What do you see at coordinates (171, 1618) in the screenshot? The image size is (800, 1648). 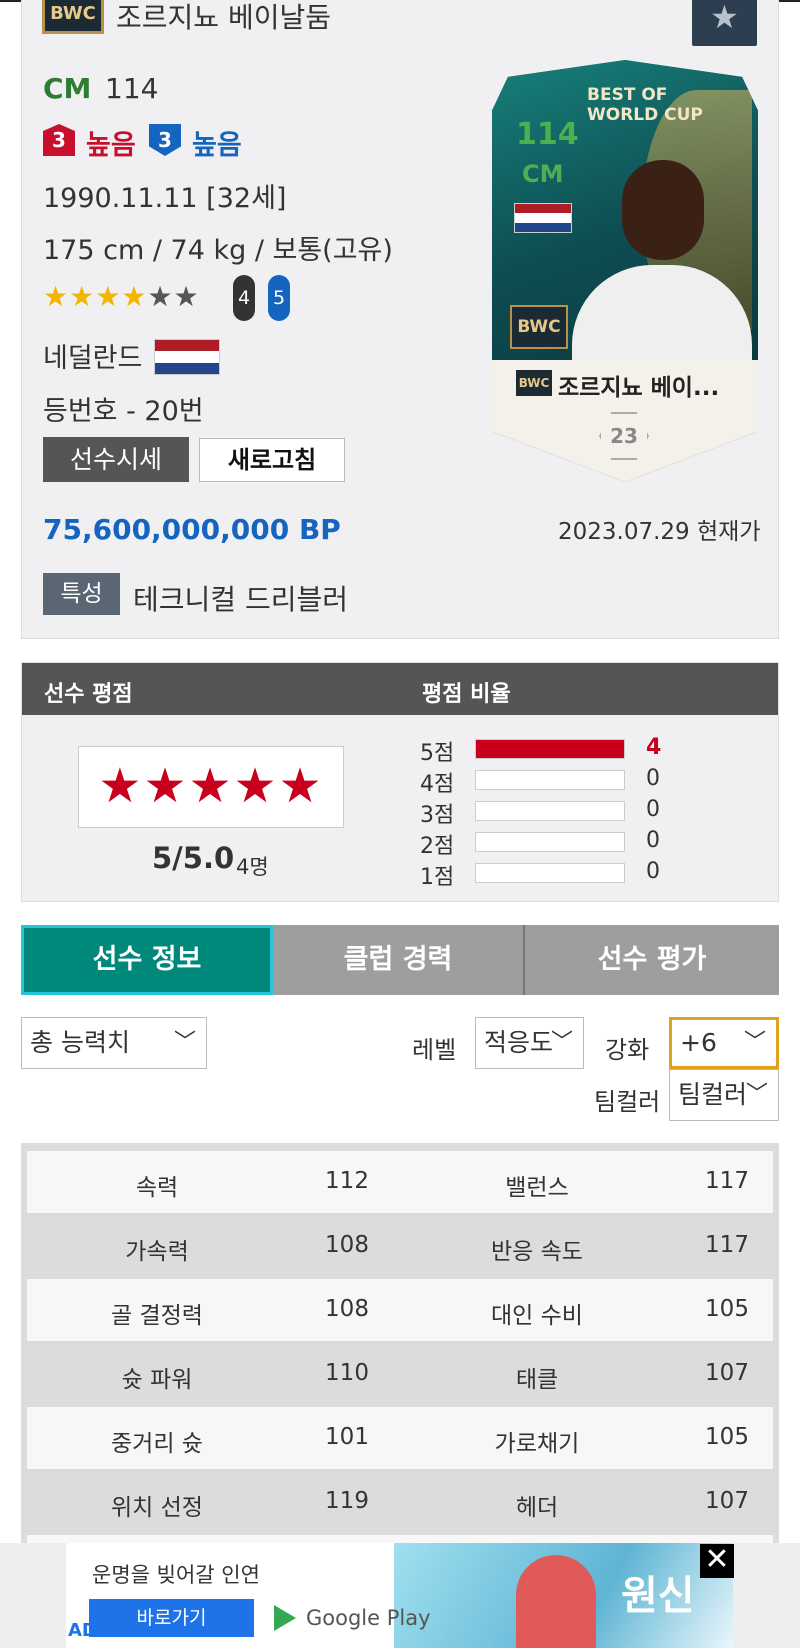 I see `ad-cta-button: 바로가기` at bounding box center [171, 1618].